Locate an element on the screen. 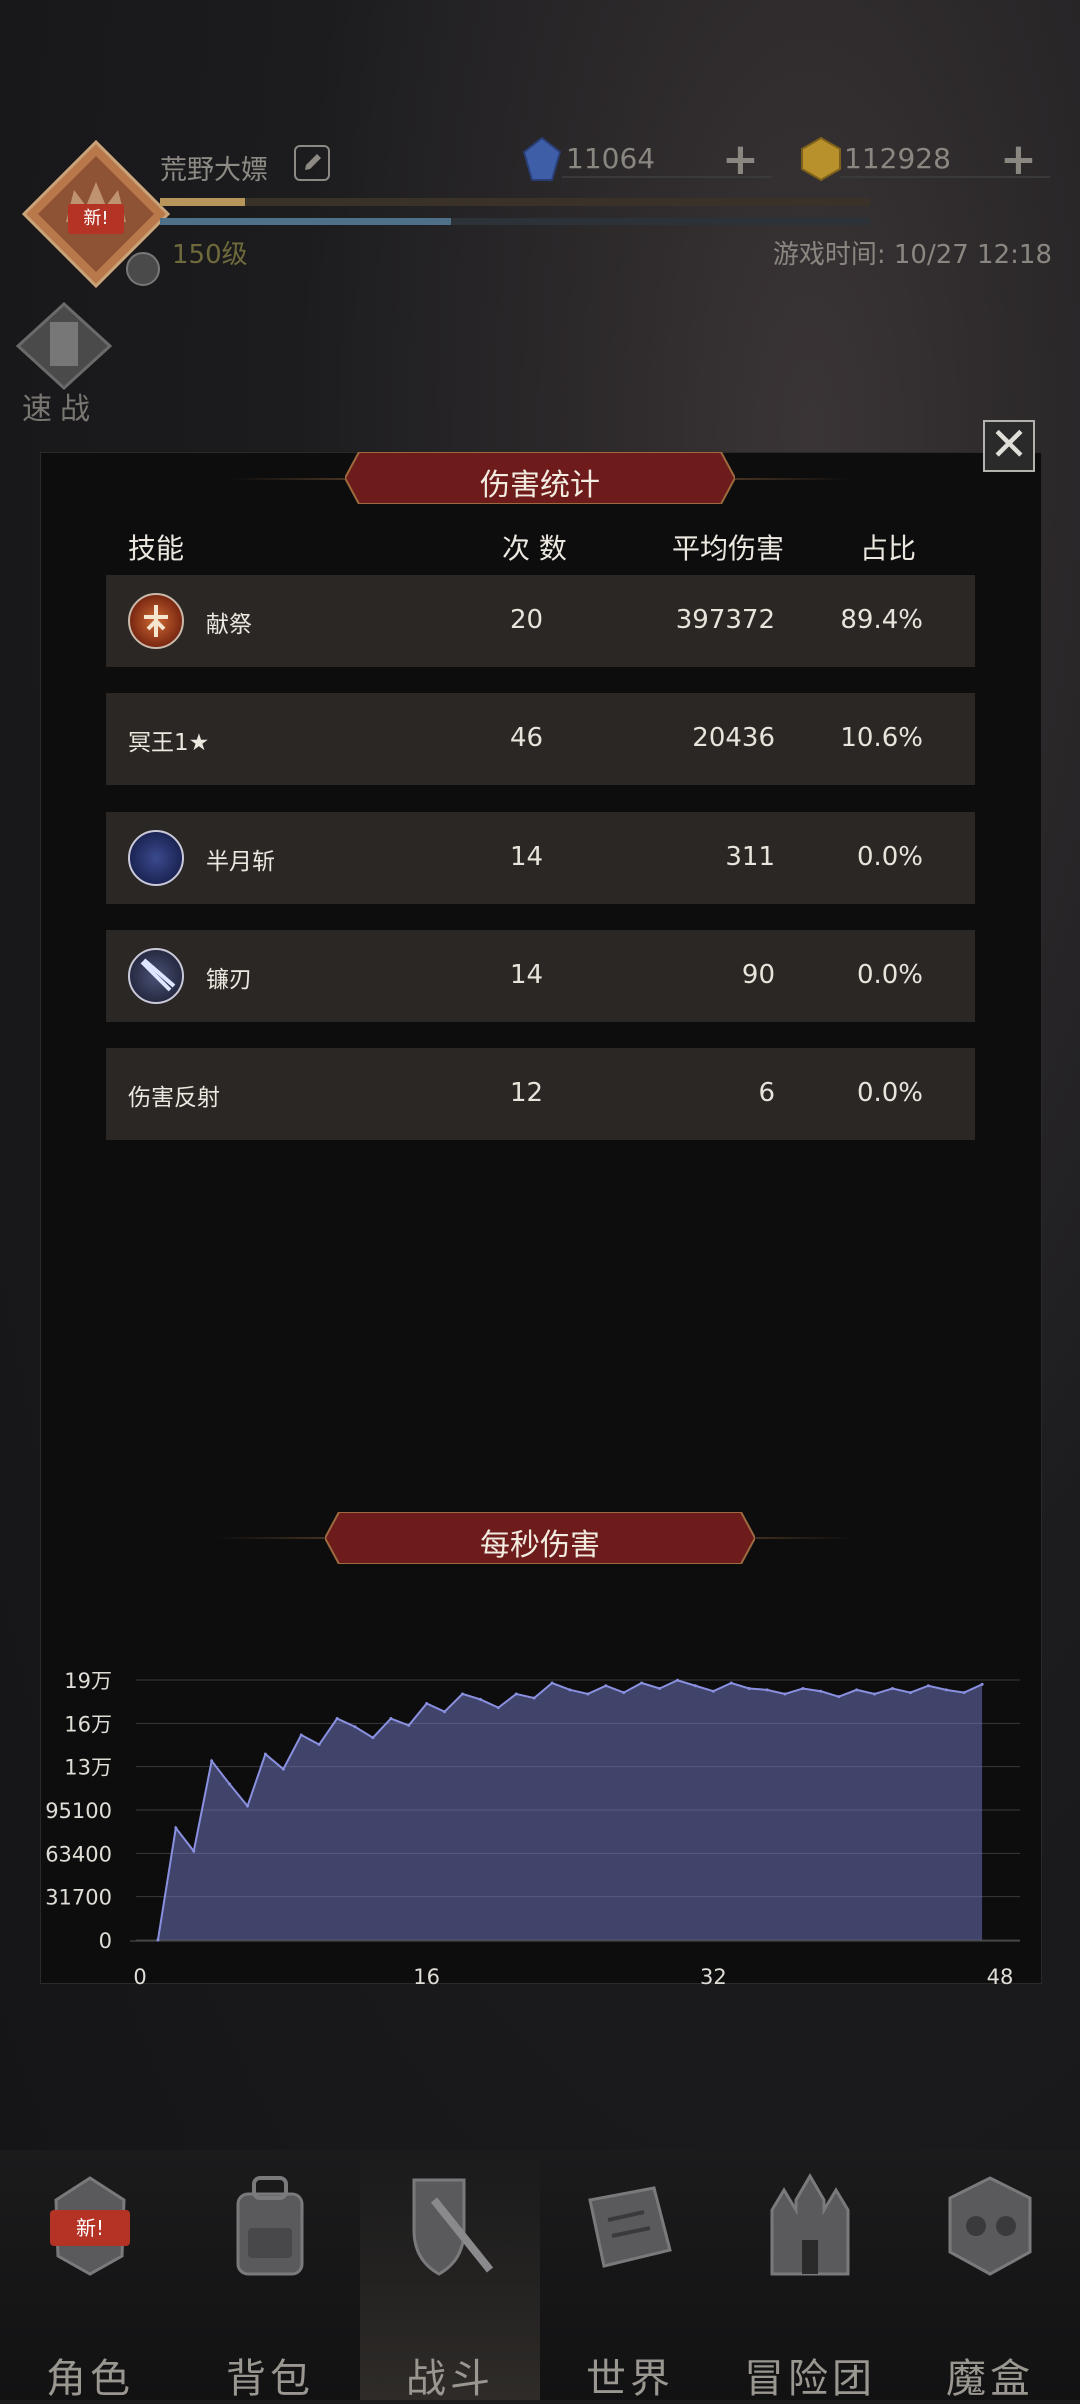  castle-icon is located at coordinates (810, 2224).